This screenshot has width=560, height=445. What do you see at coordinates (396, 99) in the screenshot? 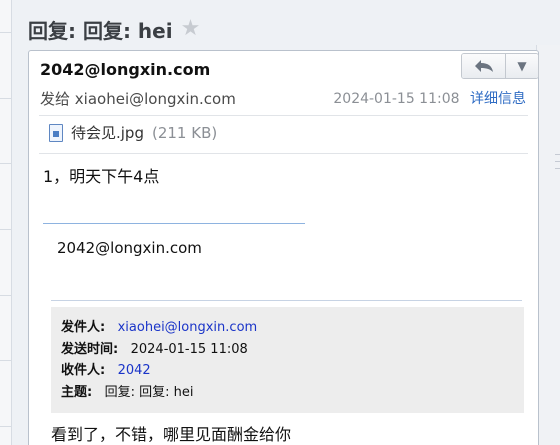
I see `message-datetime: 2024-01-15 11:08` at bounding box center [396, 99].